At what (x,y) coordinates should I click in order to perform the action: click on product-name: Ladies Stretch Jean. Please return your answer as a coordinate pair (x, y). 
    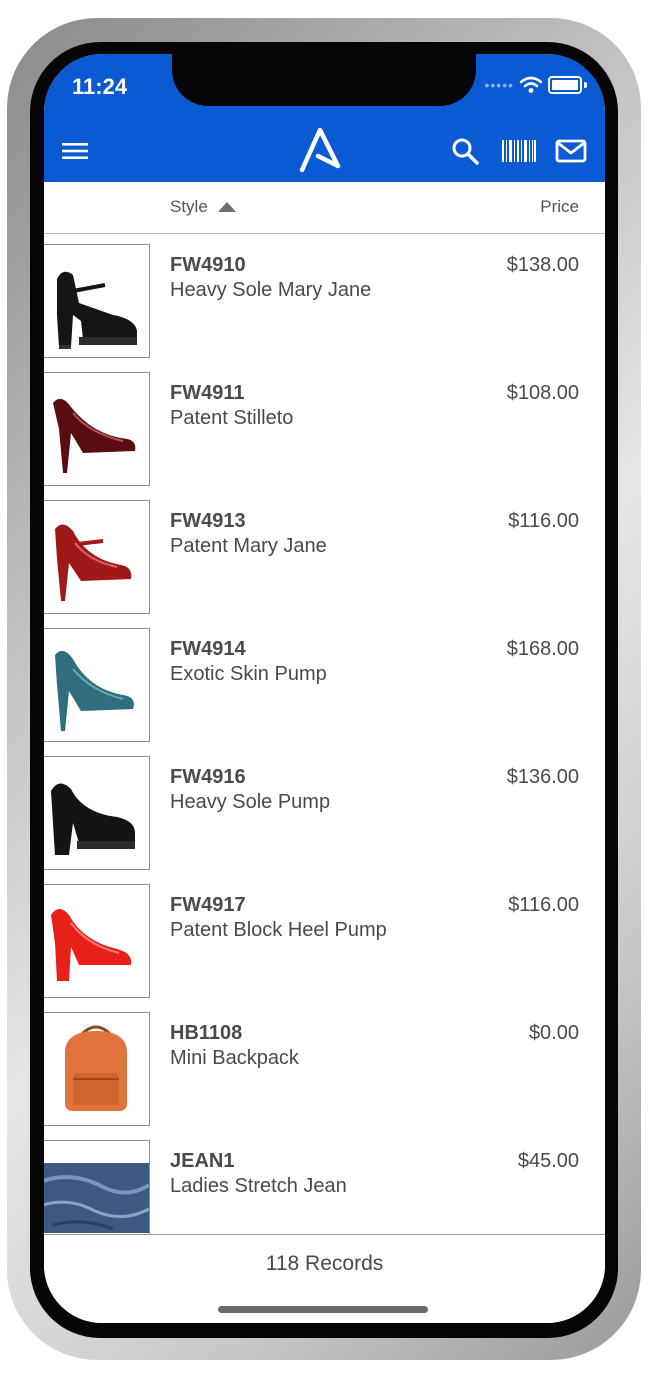
    Looking at the image, I should click on (258, 1186).